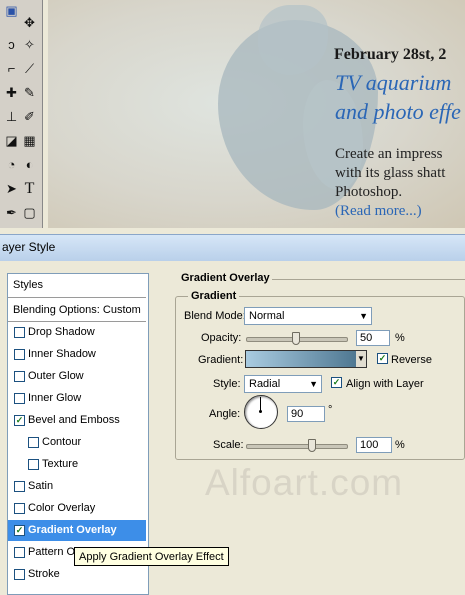  What do you see at coordinates (11, 188) in the screenshot?
I see `path-select-tool-icon: ➤` at bounding box center [11, 188].